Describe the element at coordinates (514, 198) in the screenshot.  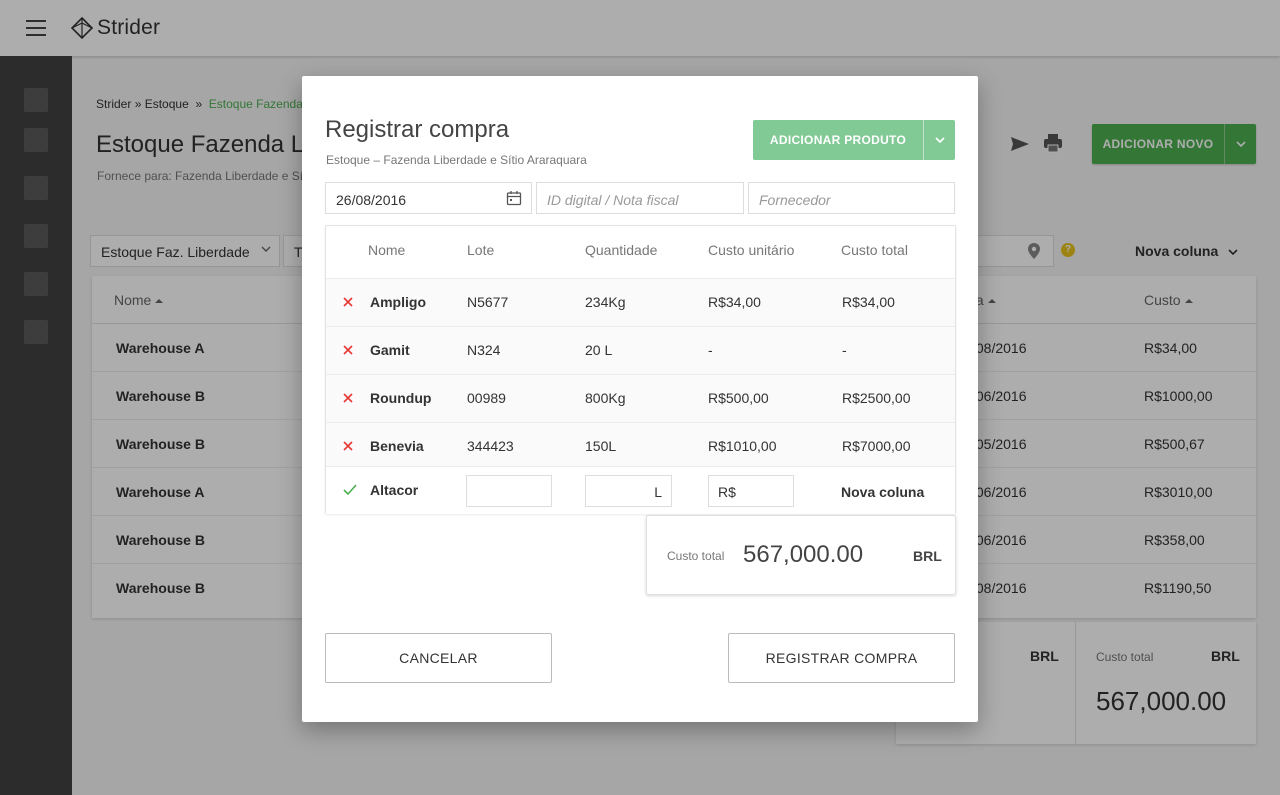
I see `calendar-icon` at that location.